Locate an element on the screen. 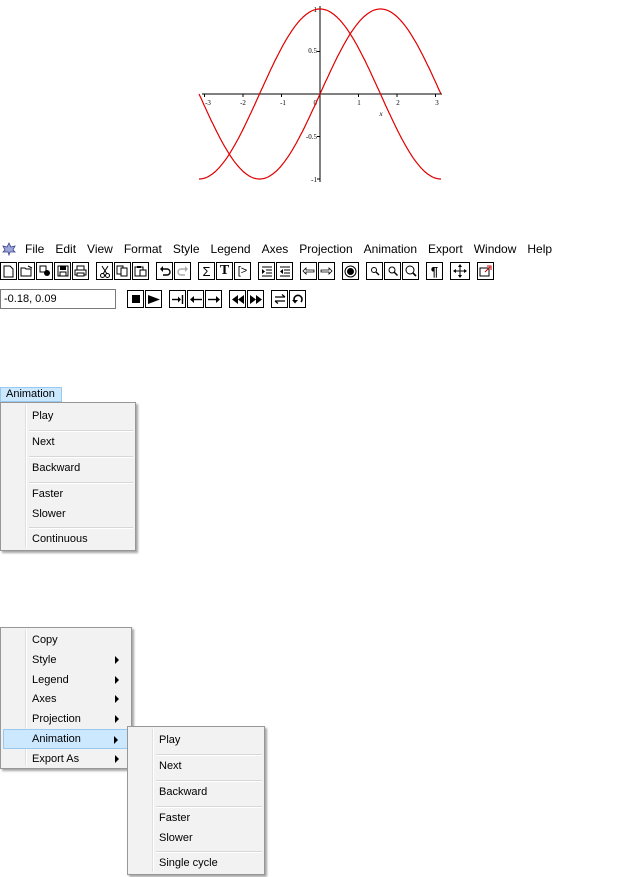  submenu-item-slower: Slower is located at coordinates (196, 838).